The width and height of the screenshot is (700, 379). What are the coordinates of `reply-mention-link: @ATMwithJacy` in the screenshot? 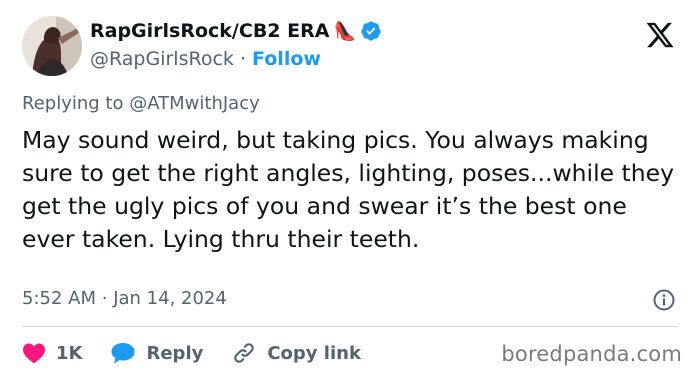 It's located at (194, 103).